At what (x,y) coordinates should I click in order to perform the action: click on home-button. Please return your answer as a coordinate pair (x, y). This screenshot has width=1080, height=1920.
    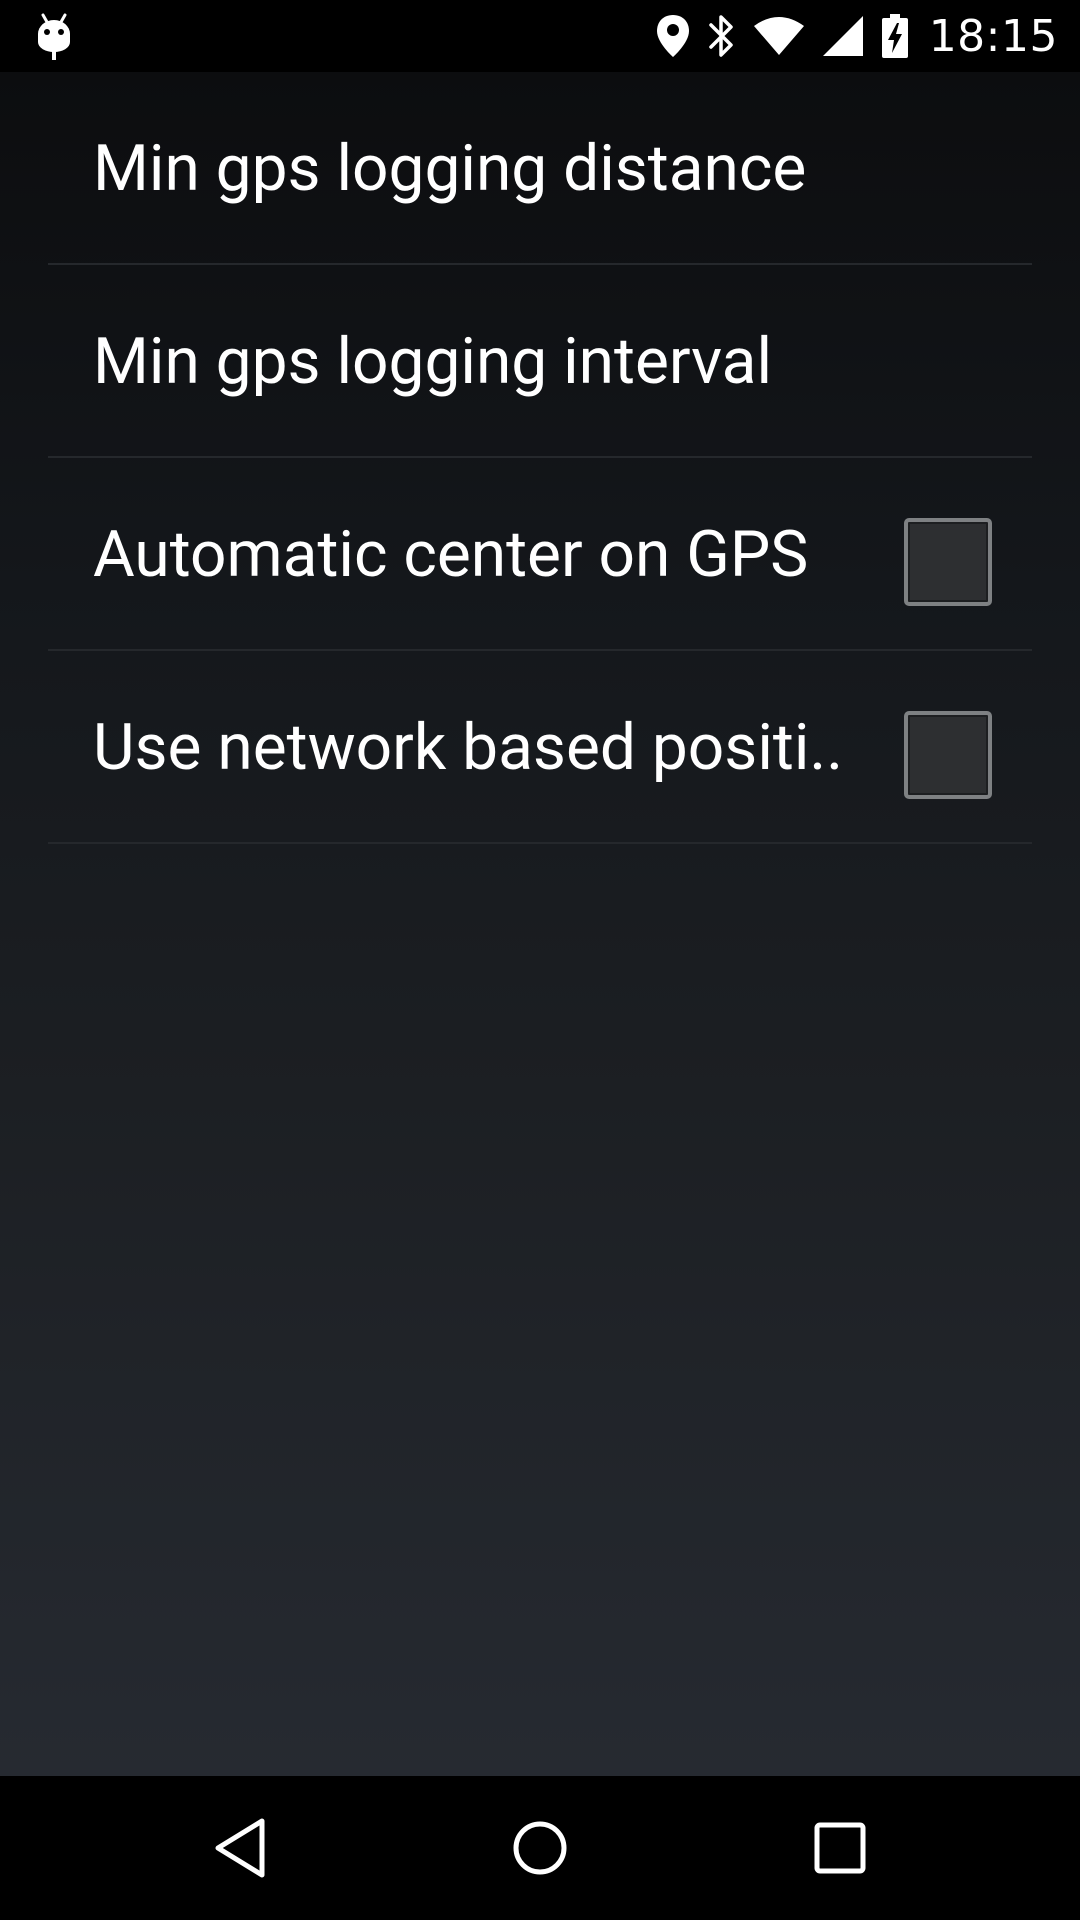
    Looking at the image, I should click on (540, 1848).